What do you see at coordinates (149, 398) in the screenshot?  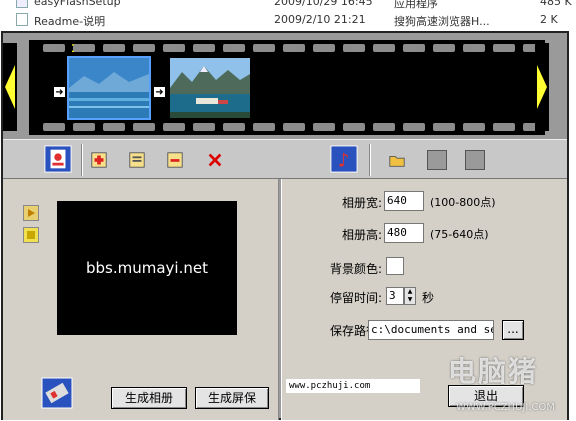 I see `generate-album-button: 生成相册` at bounding box center [149, 398].